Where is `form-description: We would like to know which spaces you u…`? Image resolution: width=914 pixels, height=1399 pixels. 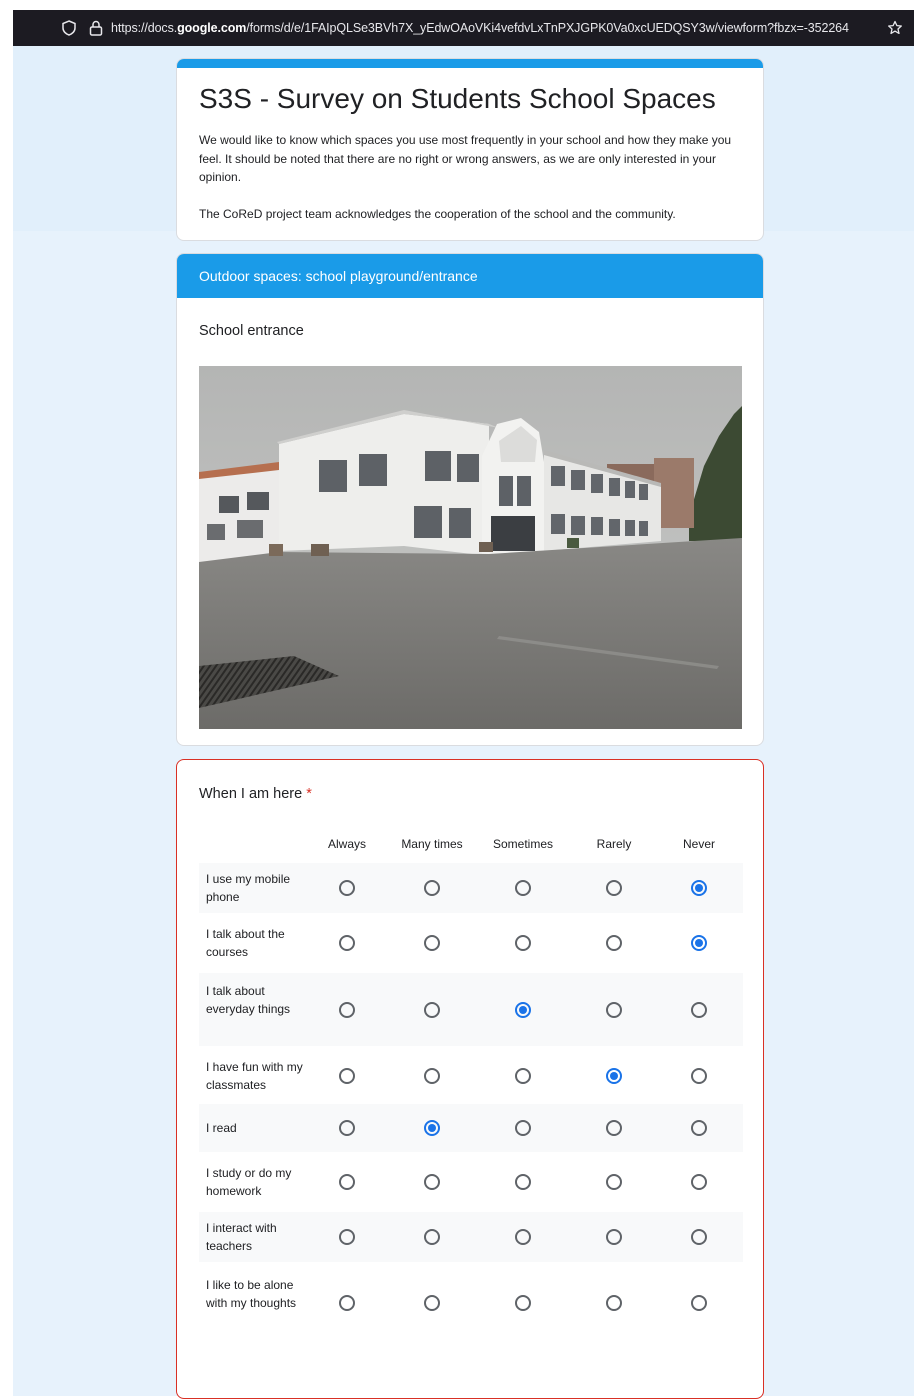 form-description: We would like to know which spaces you u… is located at coordinates (469, 177).